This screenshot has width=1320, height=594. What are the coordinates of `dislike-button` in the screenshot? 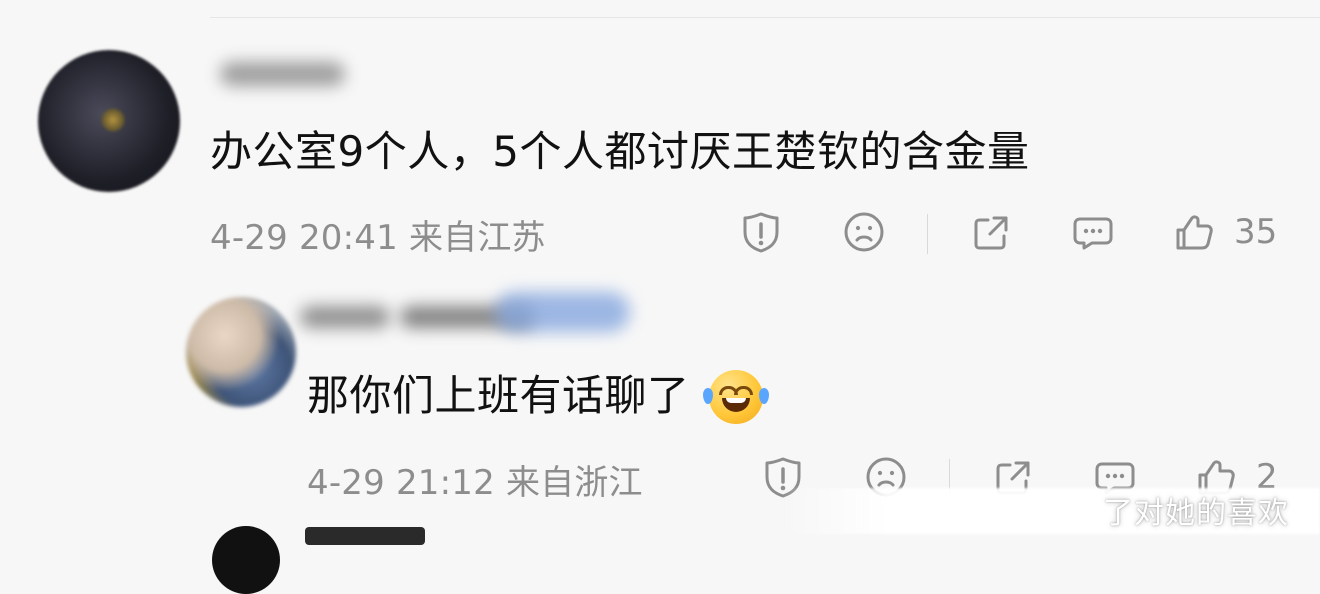 It's located at (864, 232).